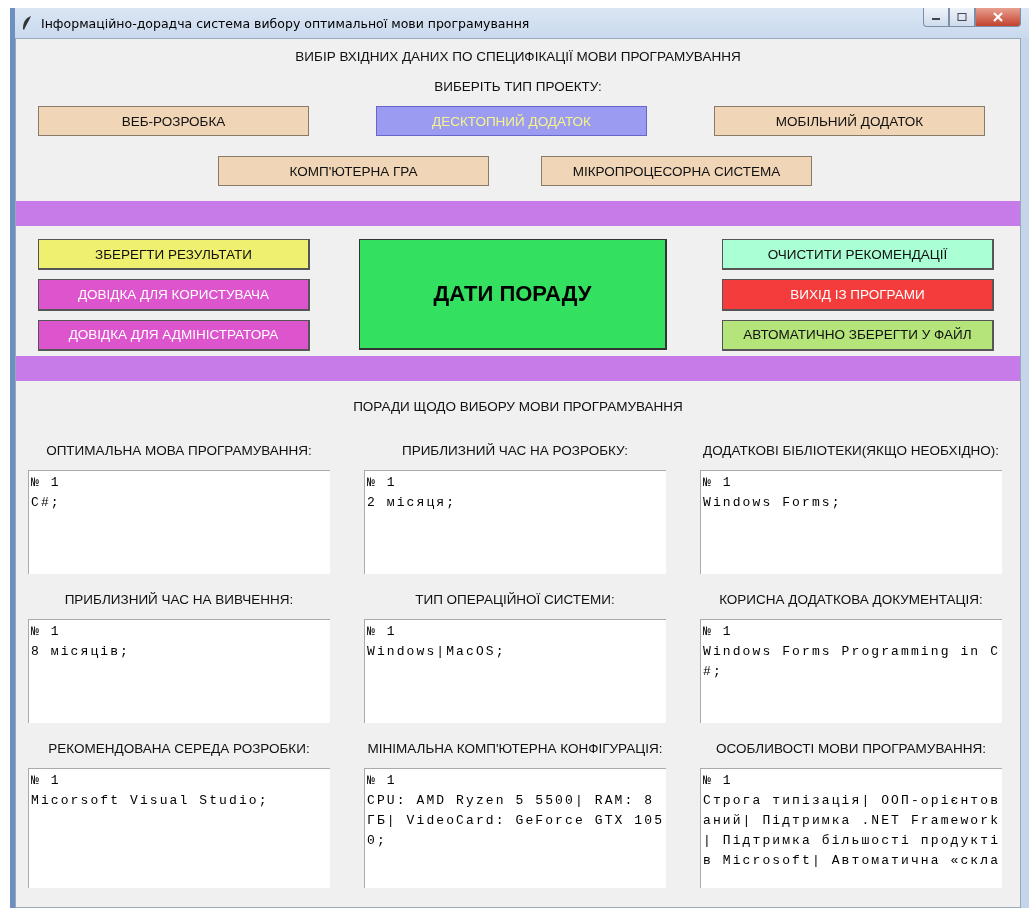 This screenshot has height=908, width=1029. I want to click on field-label: ПРИБЛИЗНИЙ ЧАС НА РОЗРОБКУ:, so click(515, 451).